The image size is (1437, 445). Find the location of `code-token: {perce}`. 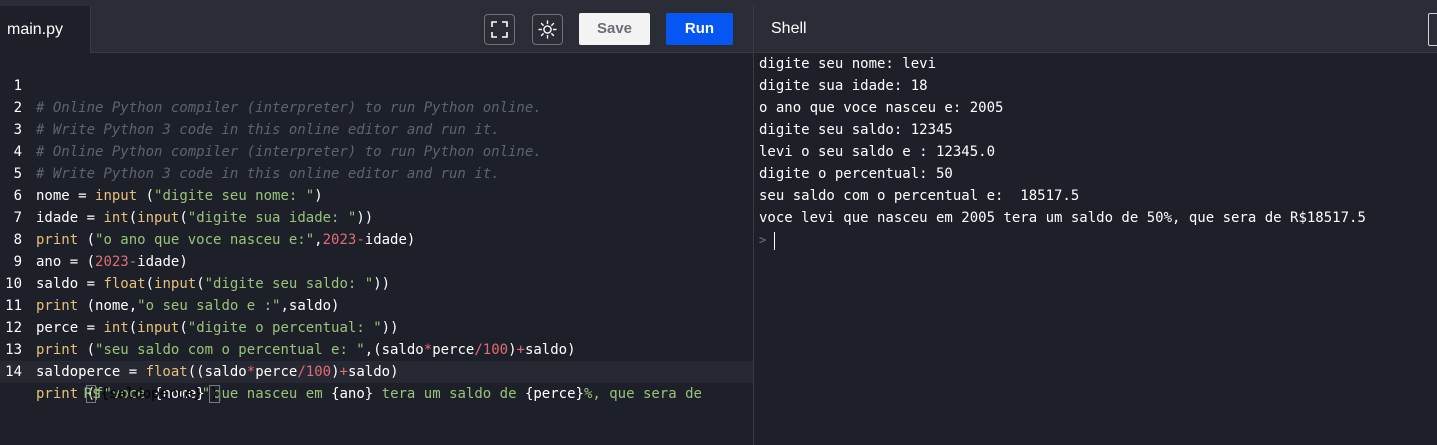

code-token: {perce} is located at coordinates (554, 394).